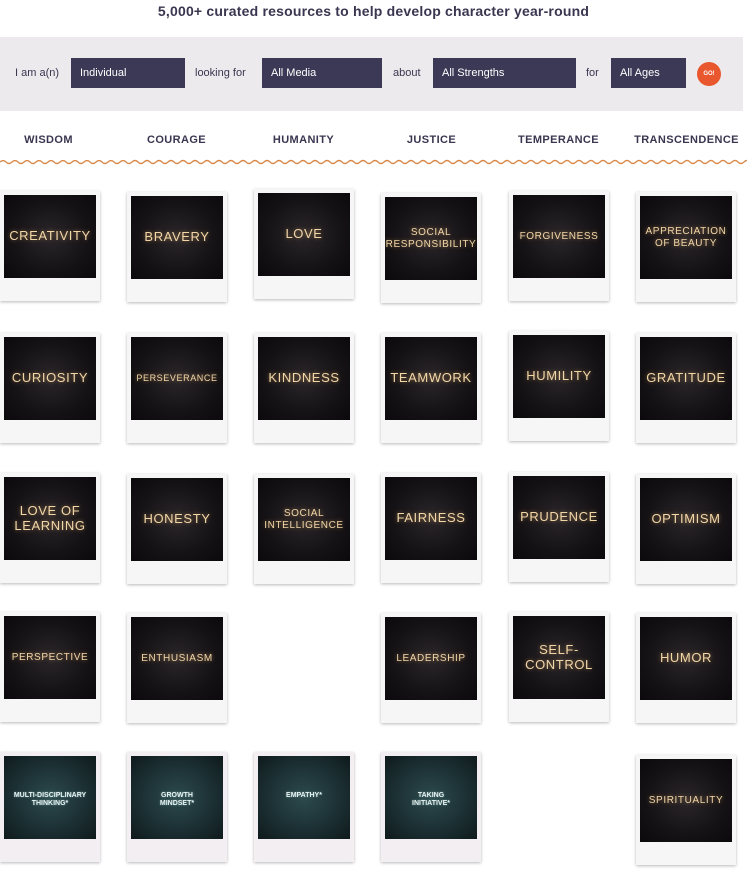 The width and height of the screenshot is (747, 882). What do you see at coordinates (685, 140) in the screenshot?
I see `column-header-transcendence: TRANSCENDENCE` at bounding box center [685, 140].